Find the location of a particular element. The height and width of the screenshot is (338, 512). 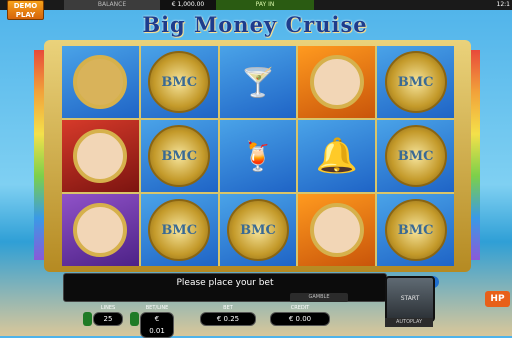

symbol-woman-portrait is located at coordinates (337, 82).